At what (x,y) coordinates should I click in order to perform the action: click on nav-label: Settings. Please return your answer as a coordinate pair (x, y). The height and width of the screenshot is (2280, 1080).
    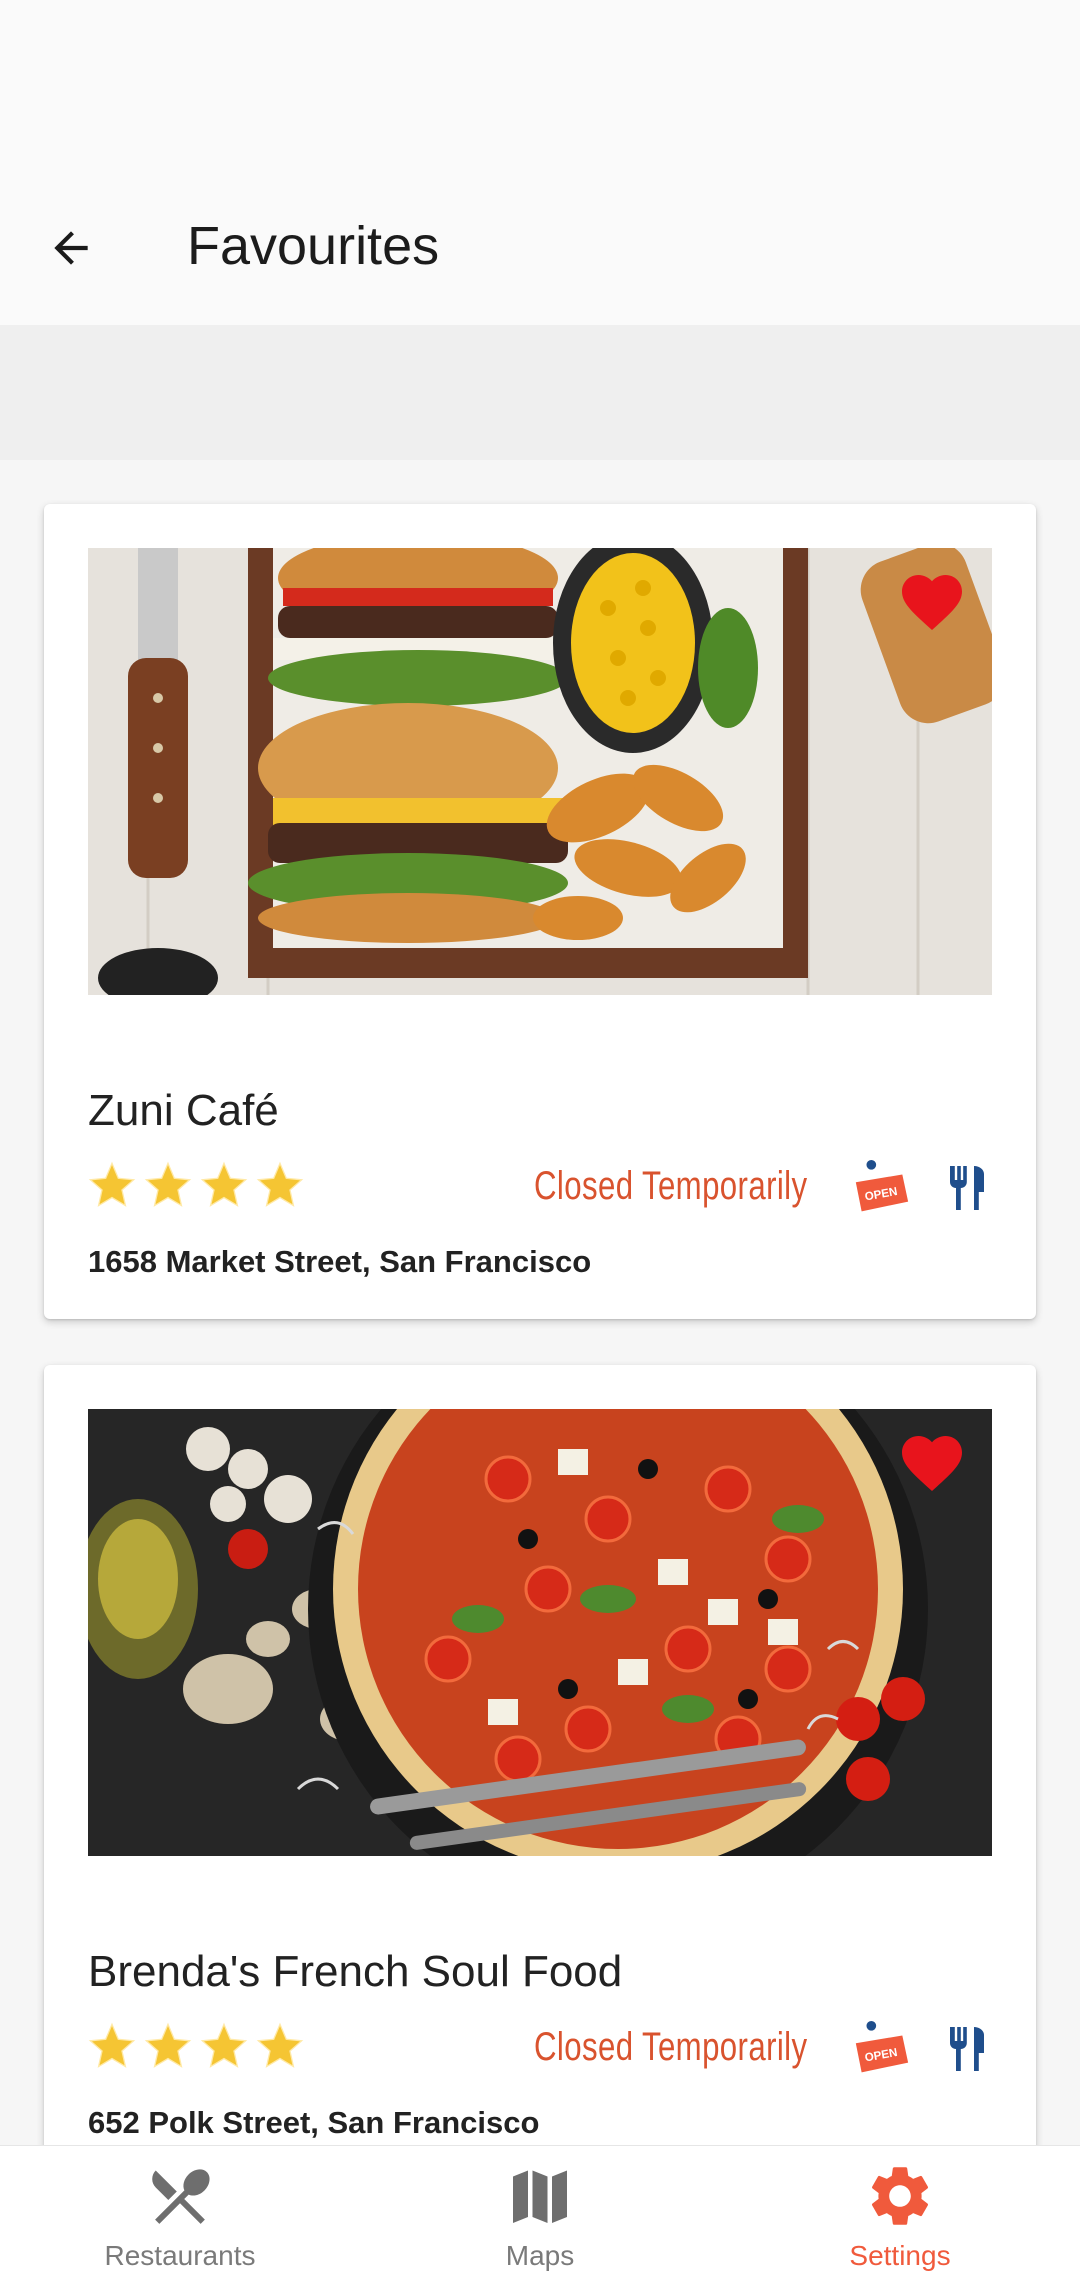
    Looking at the image, I should click on (900, 2255).